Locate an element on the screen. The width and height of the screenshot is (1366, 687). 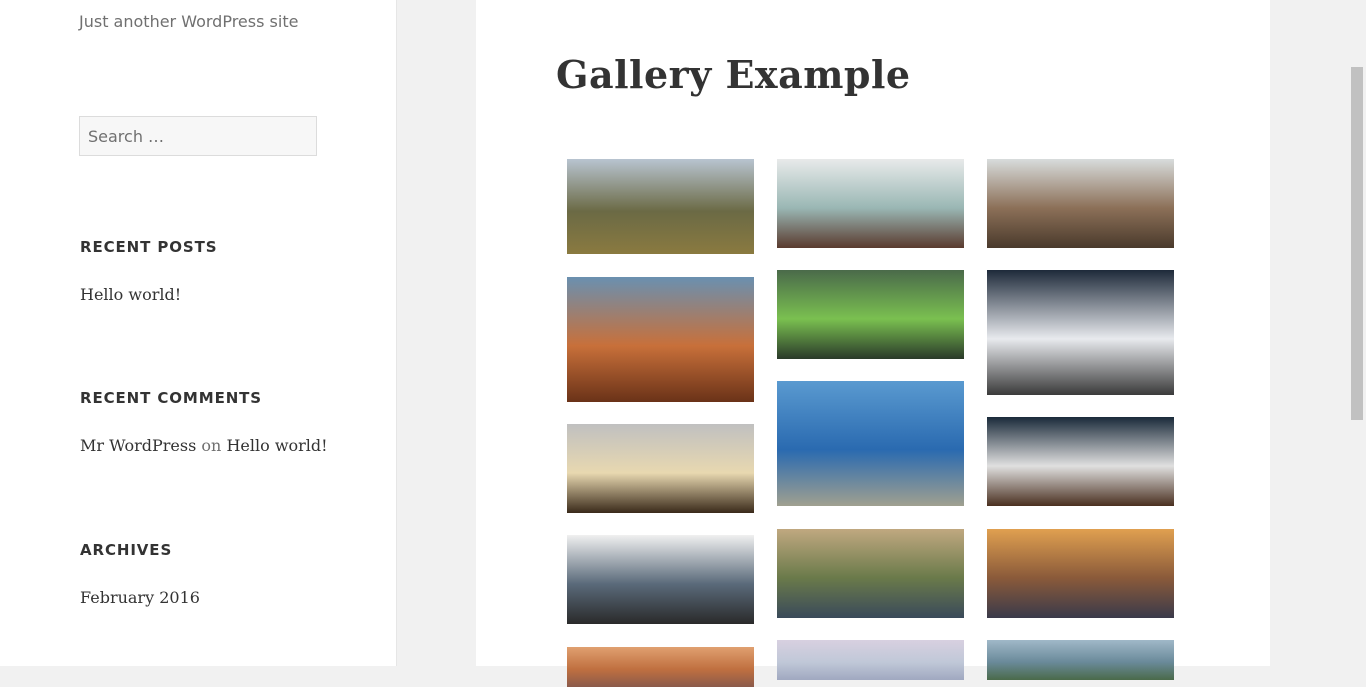
archives-title: ARCHIVES is located at coordinates (126, 550).